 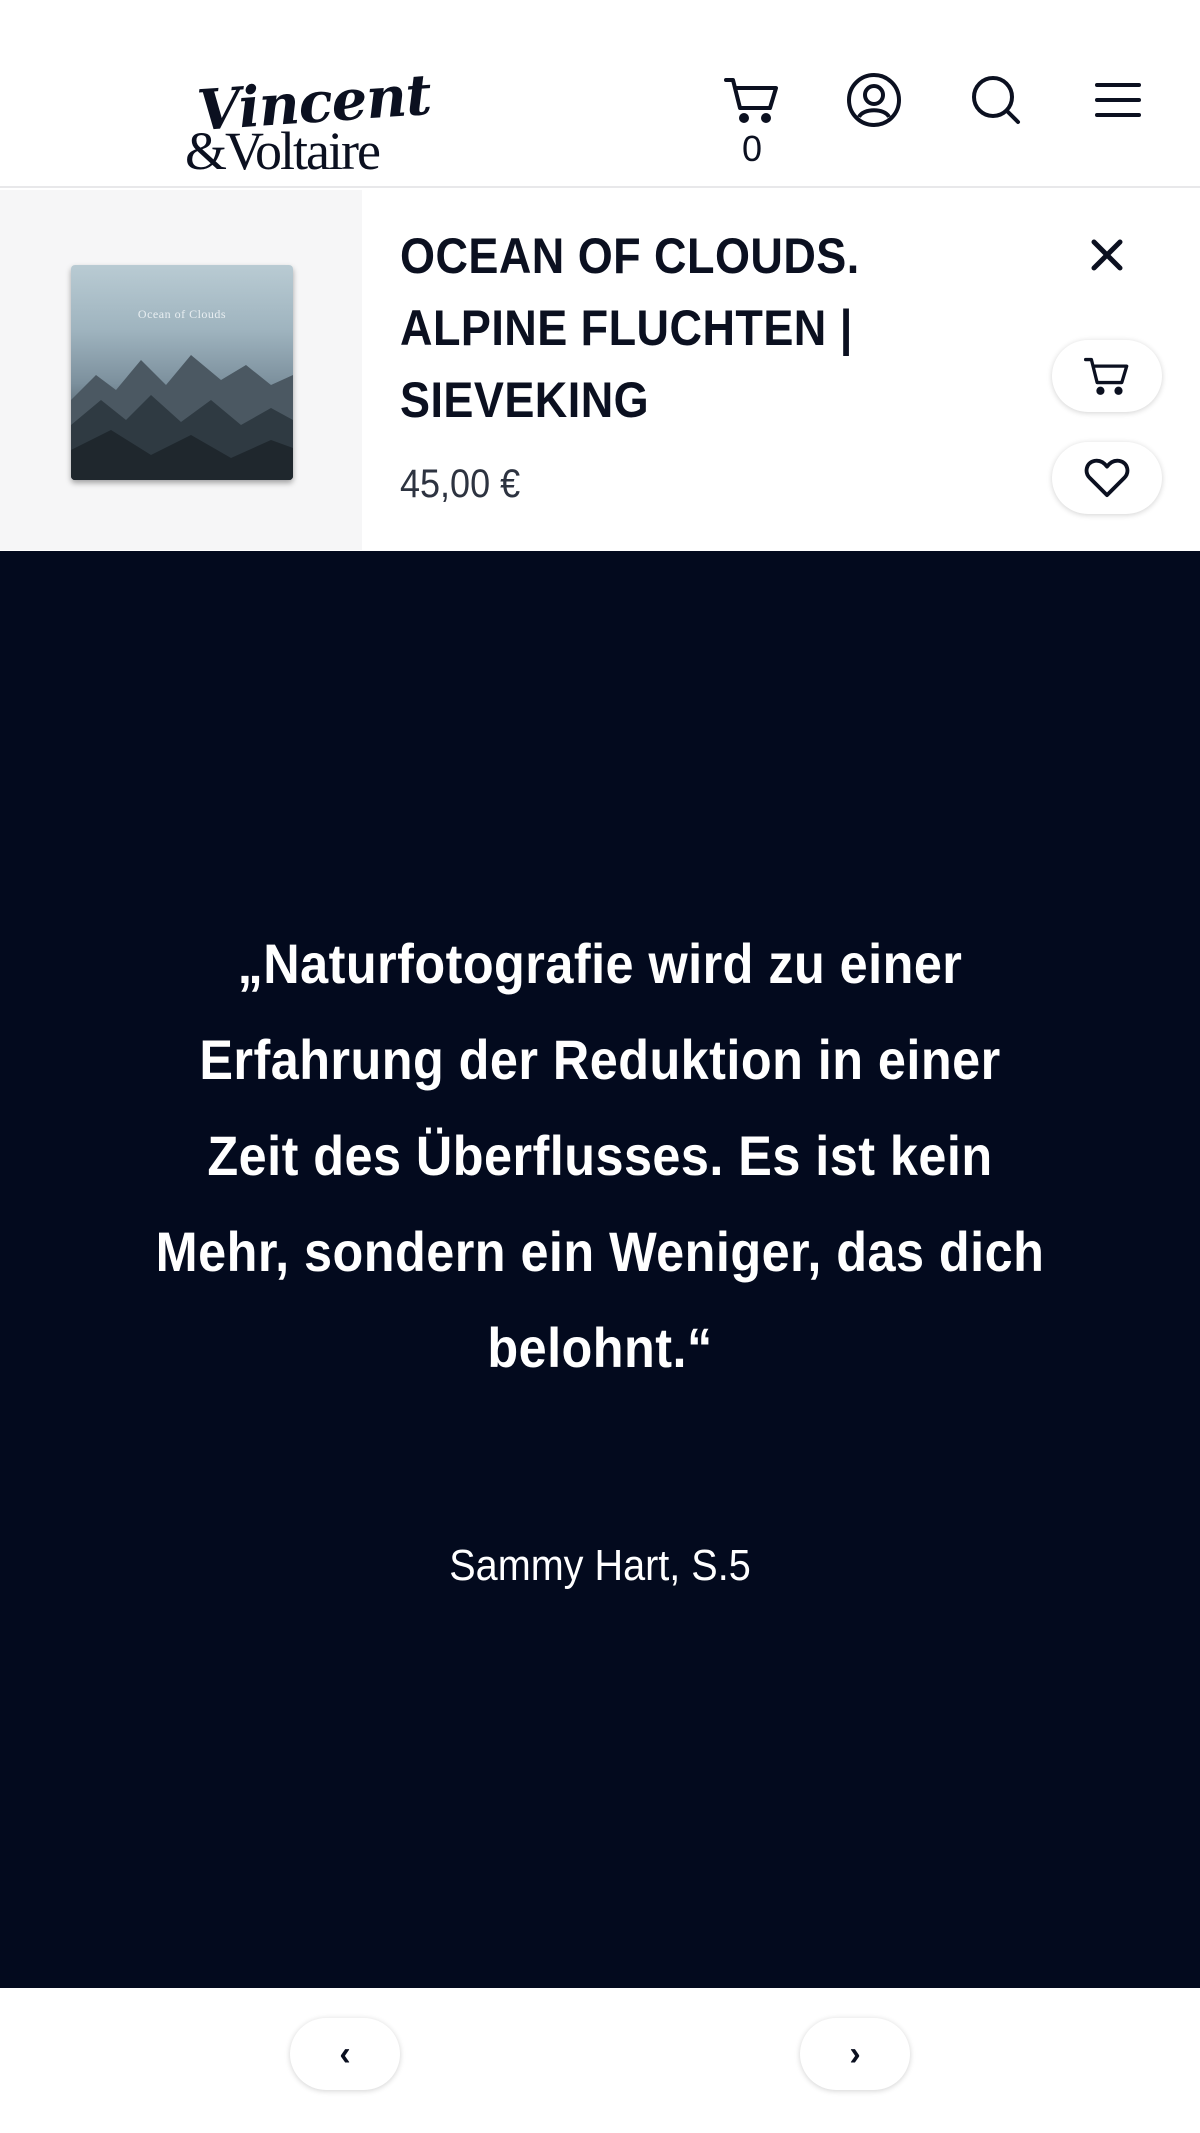 I want to click on site-header: Vincent &Voltaire 0, so click(x=600, y=94).